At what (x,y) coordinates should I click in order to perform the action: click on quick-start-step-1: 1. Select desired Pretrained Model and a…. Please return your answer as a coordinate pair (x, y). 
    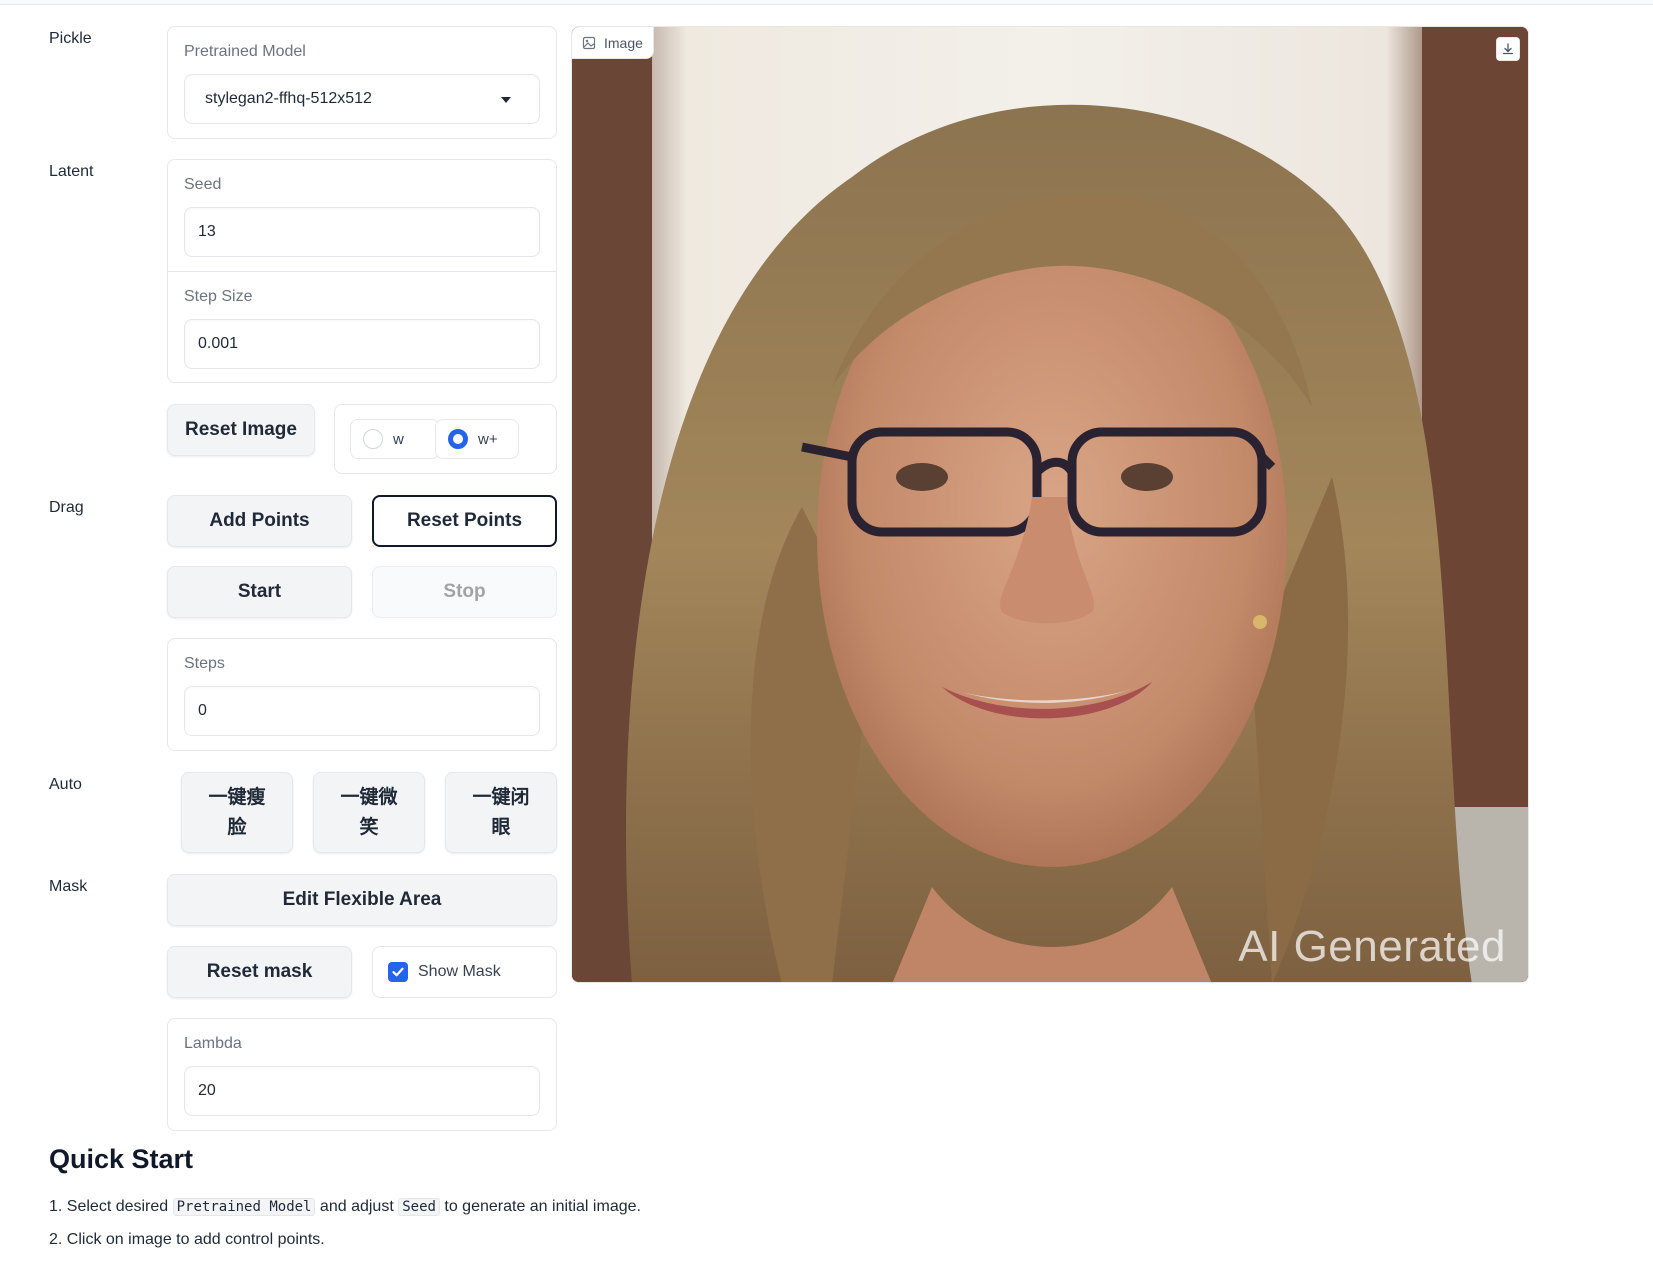
    Looking at the image, I should click on (345, 1207).